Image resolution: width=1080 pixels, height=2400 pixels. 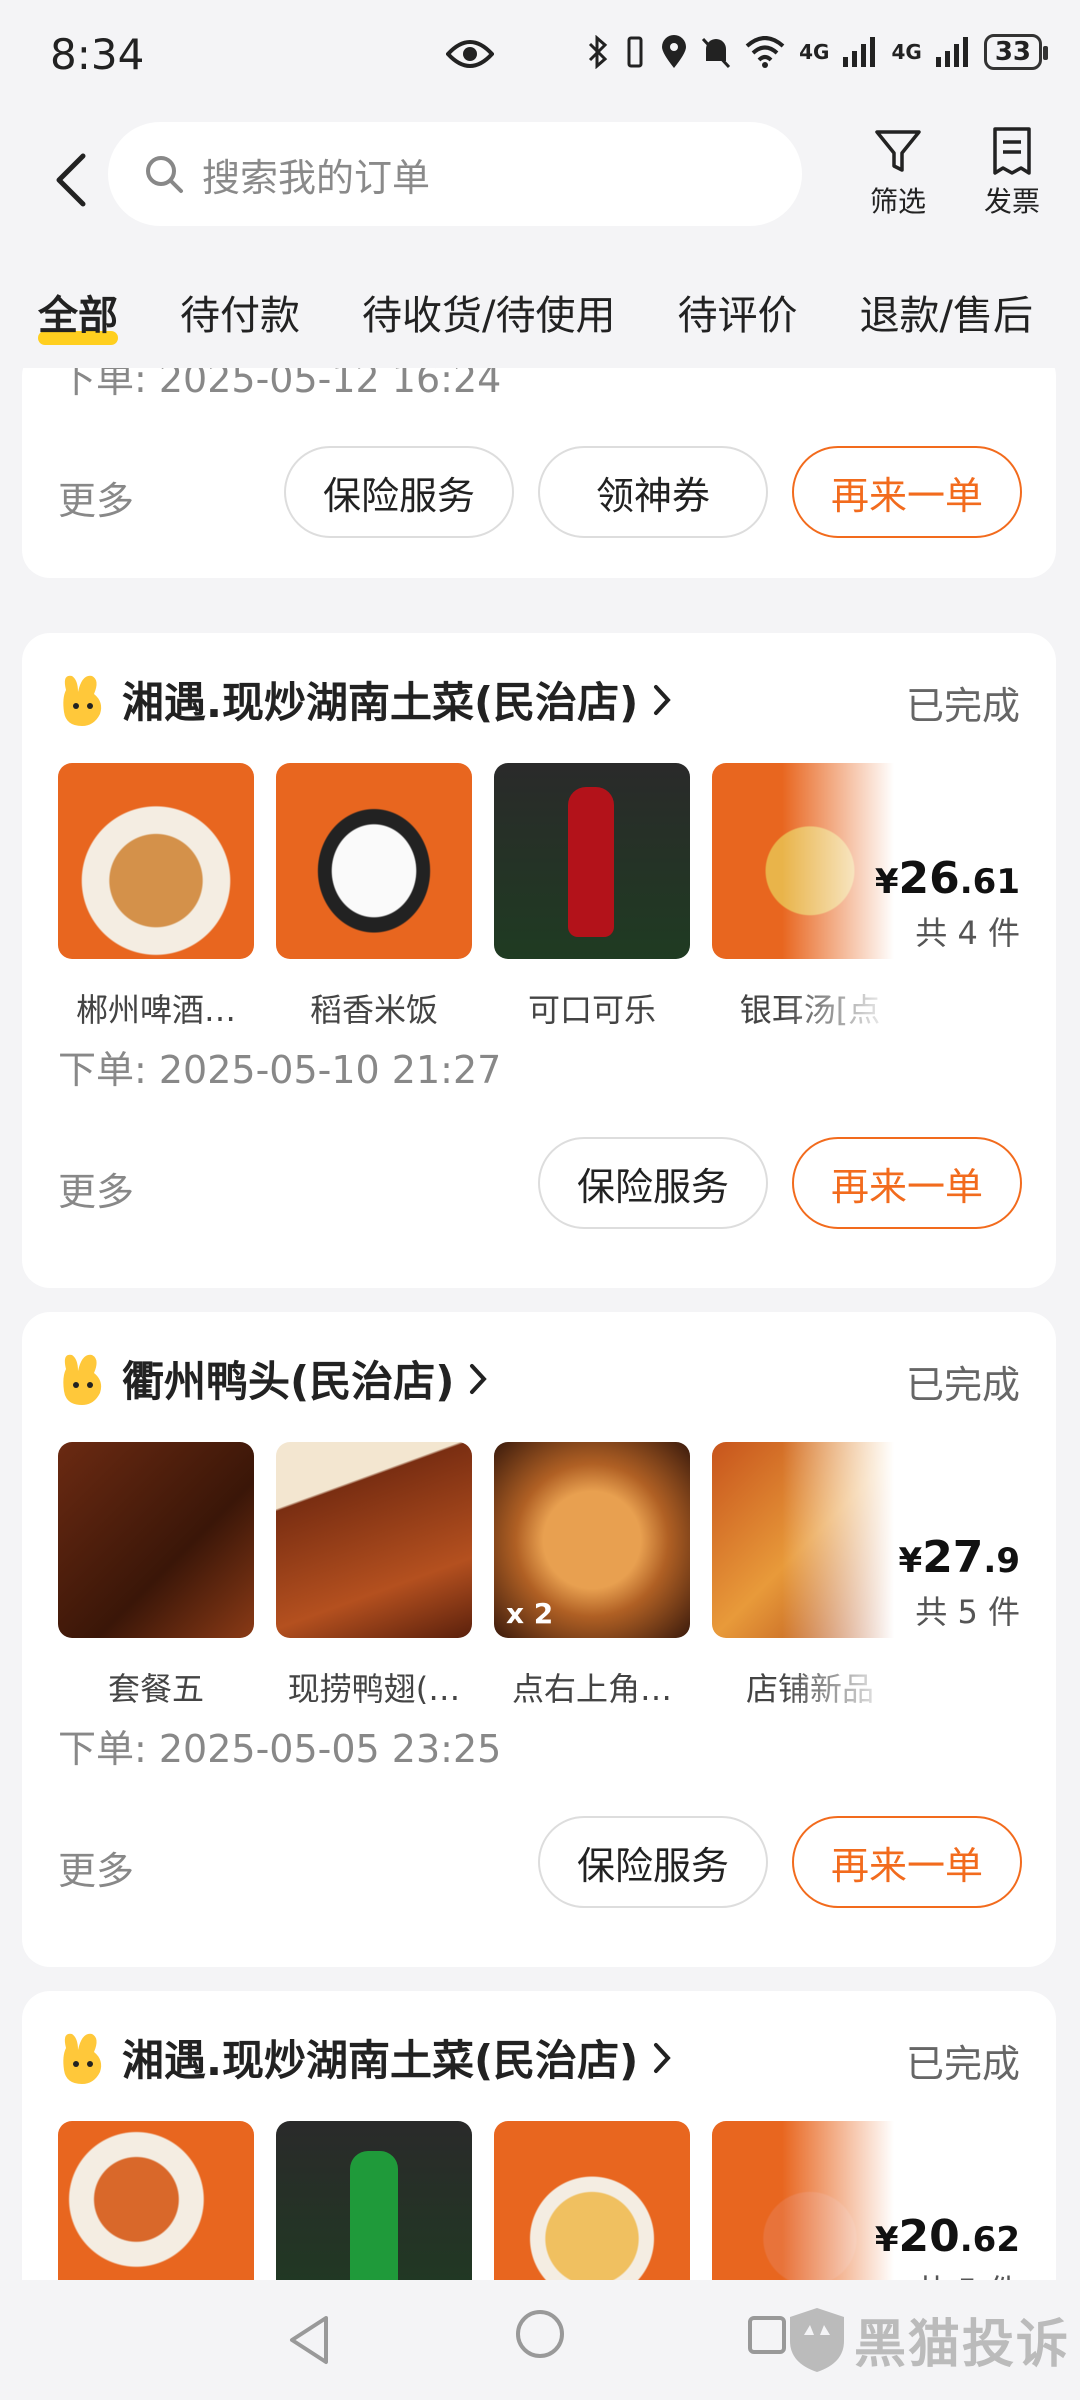 I want to click on search-input: 搜索我的订单, so click(x=455, y=174).